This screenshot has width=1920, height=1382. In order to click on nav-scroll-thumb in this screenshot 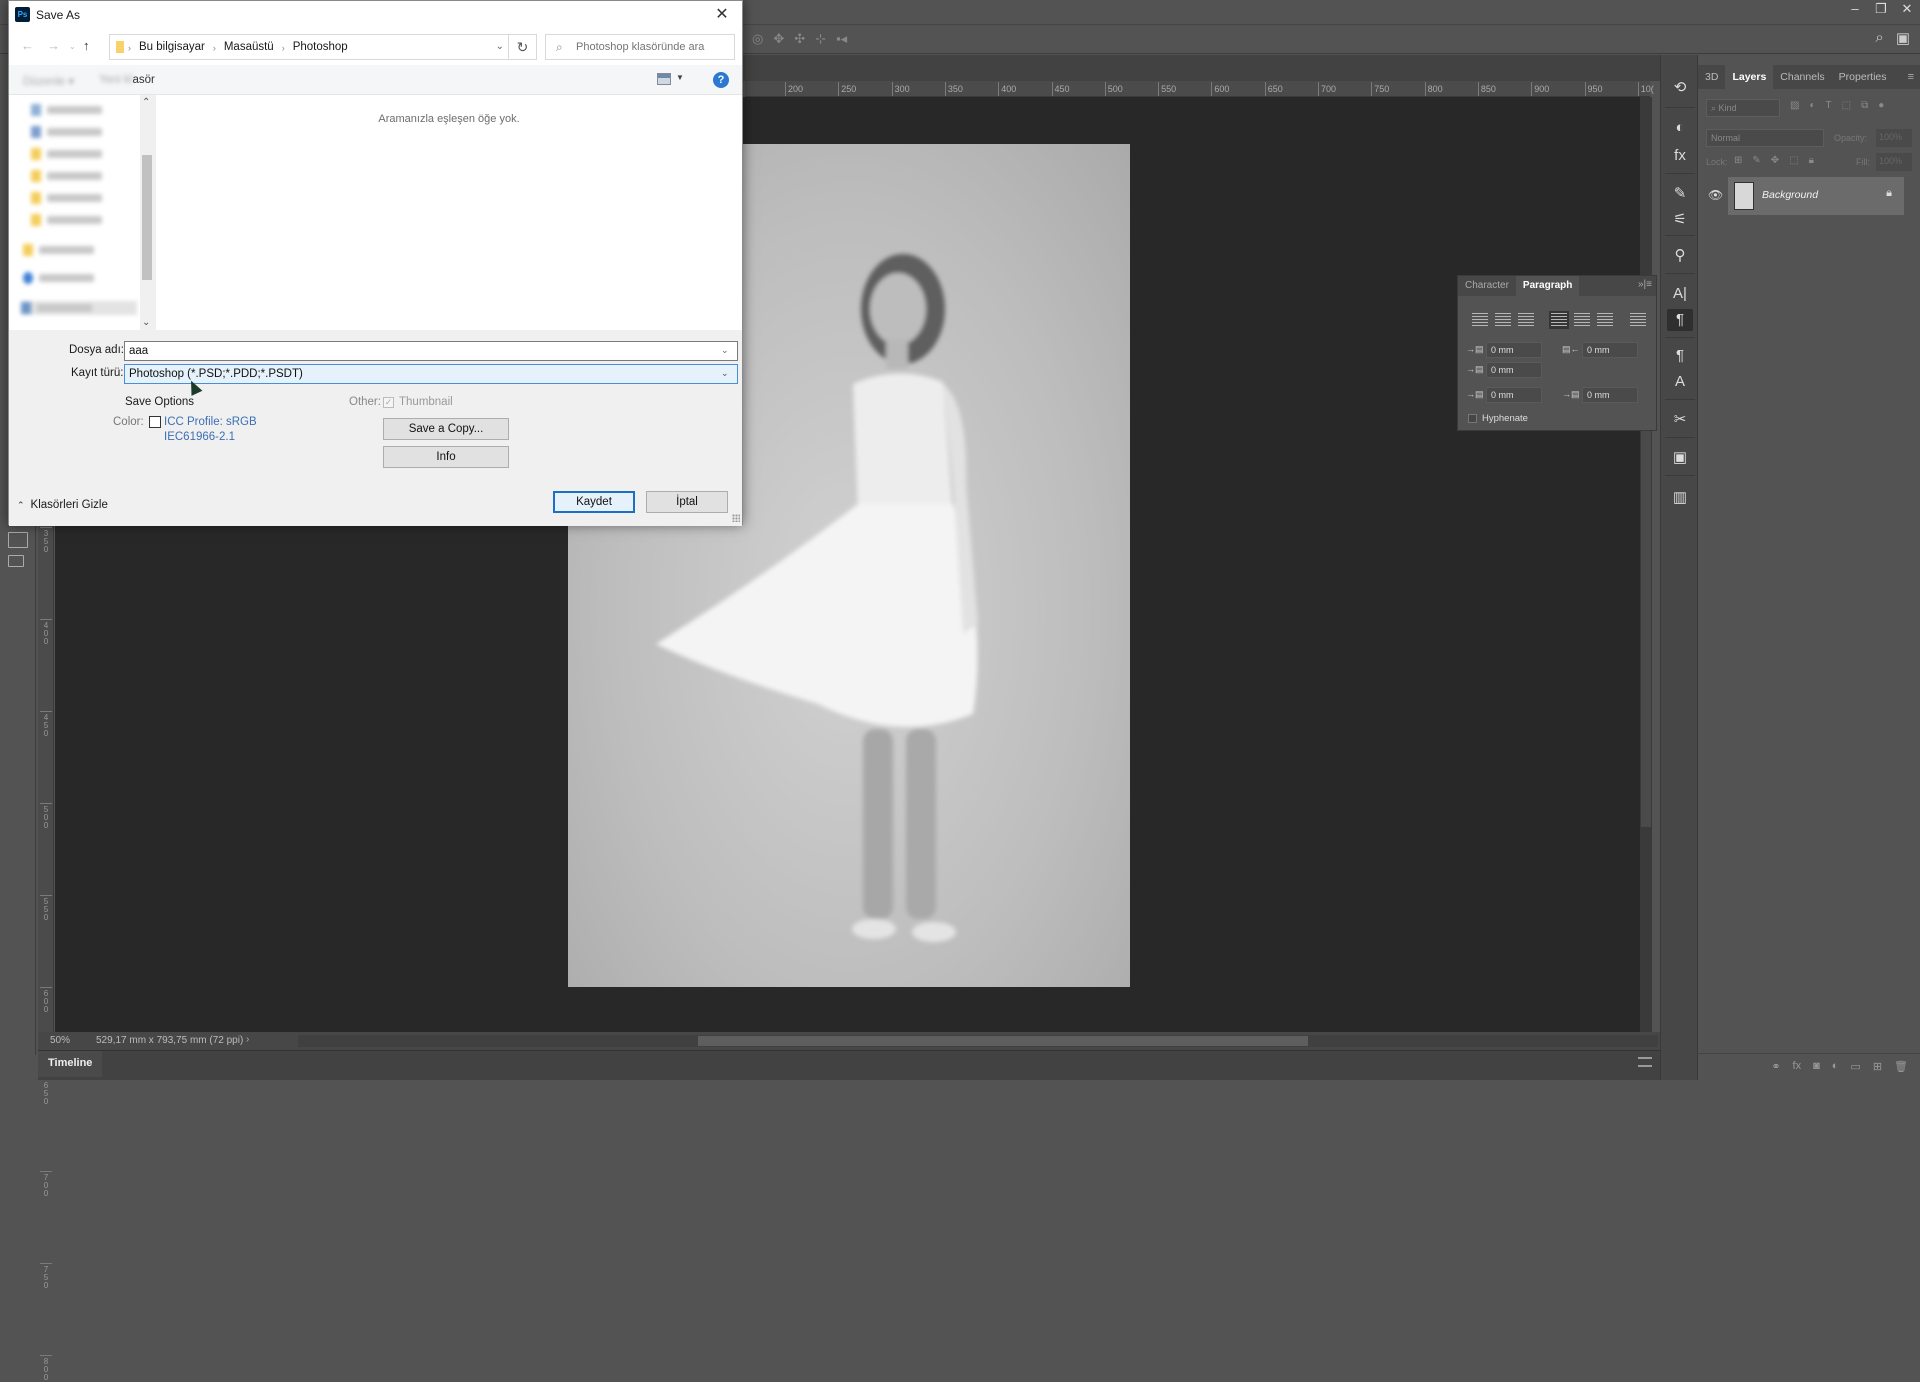, I will do `click(147, 217)`.